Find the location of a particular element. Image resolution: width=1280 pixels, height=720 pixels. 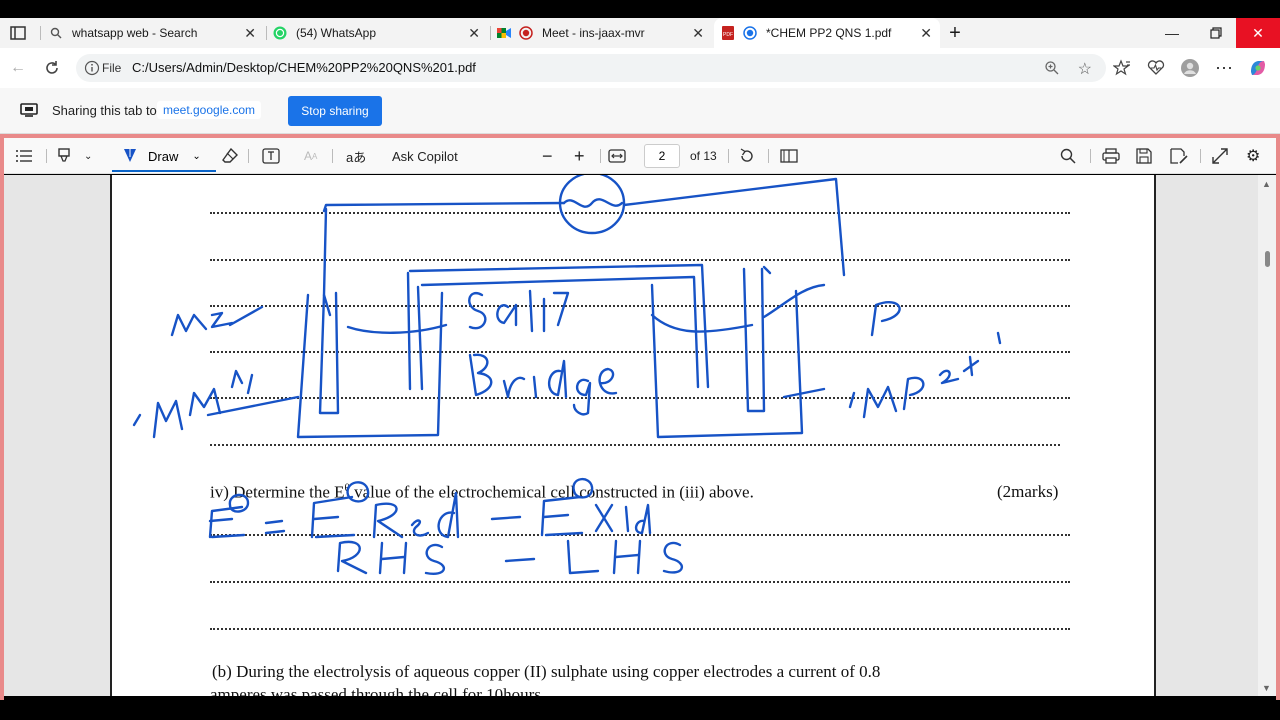

save-as-icon is located at coordinates (1179, 156).